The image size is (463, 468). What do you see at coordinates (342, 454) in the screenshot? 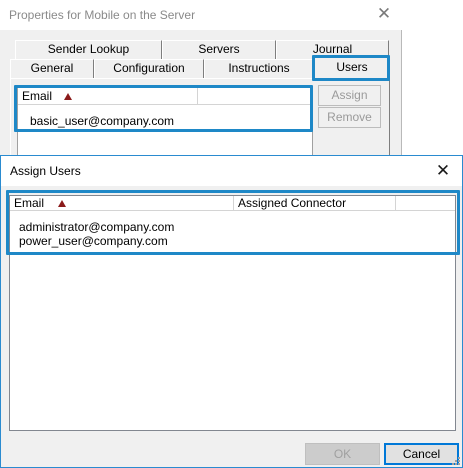
I see `ok-button: OK` at bounding box center [342, 454].